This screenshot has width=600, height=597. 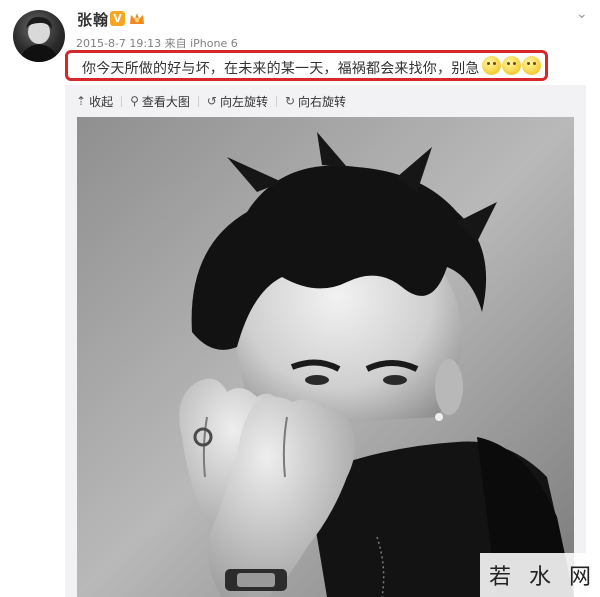 I want to click on rotate-right-icon: ↻, so click(x=290, y=101).